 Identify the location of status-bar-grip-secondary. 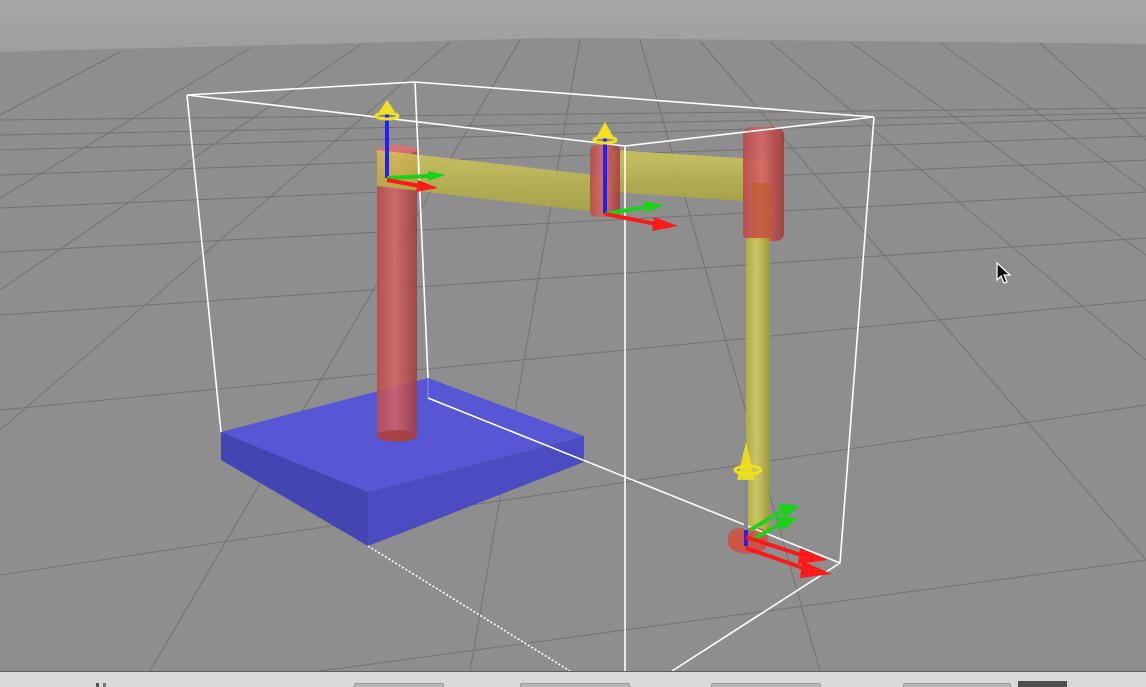
(104, 685).